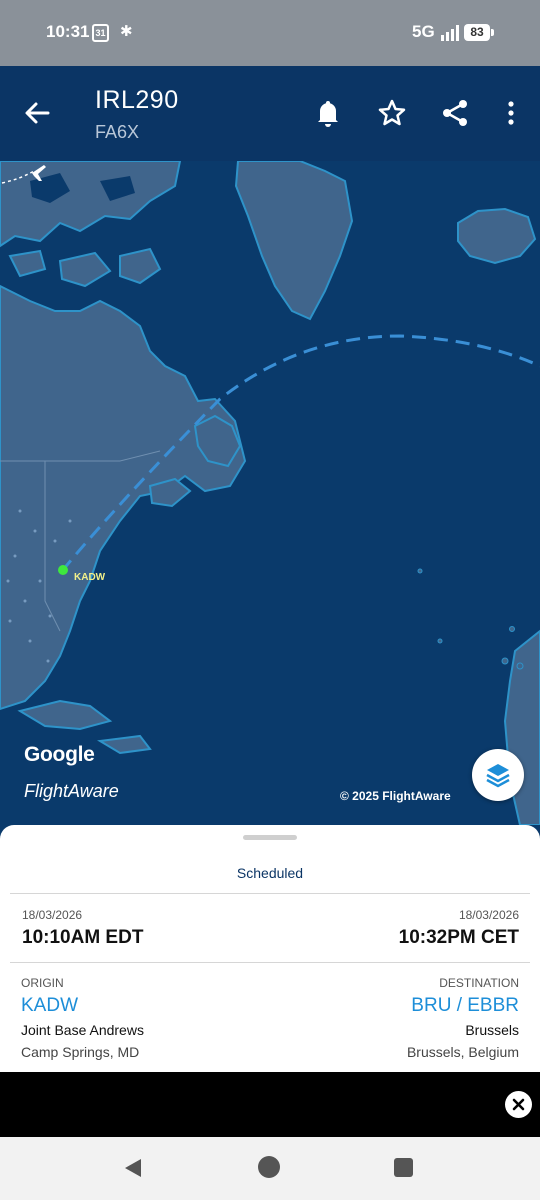  Describe the element at coordinates (488, 915) in the screenshot. I see `arrival-date: 18/03/2026` at that location.